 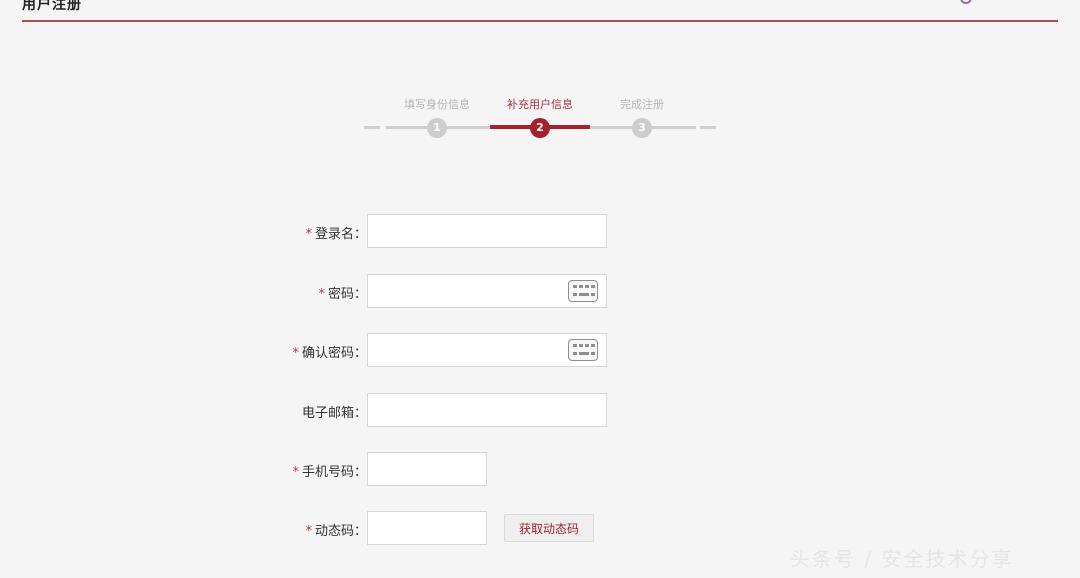 What do you see at coordinates (642, 128) in the screenshot?
I see `step-3-dot: 3` at bounding box center [642, 128].